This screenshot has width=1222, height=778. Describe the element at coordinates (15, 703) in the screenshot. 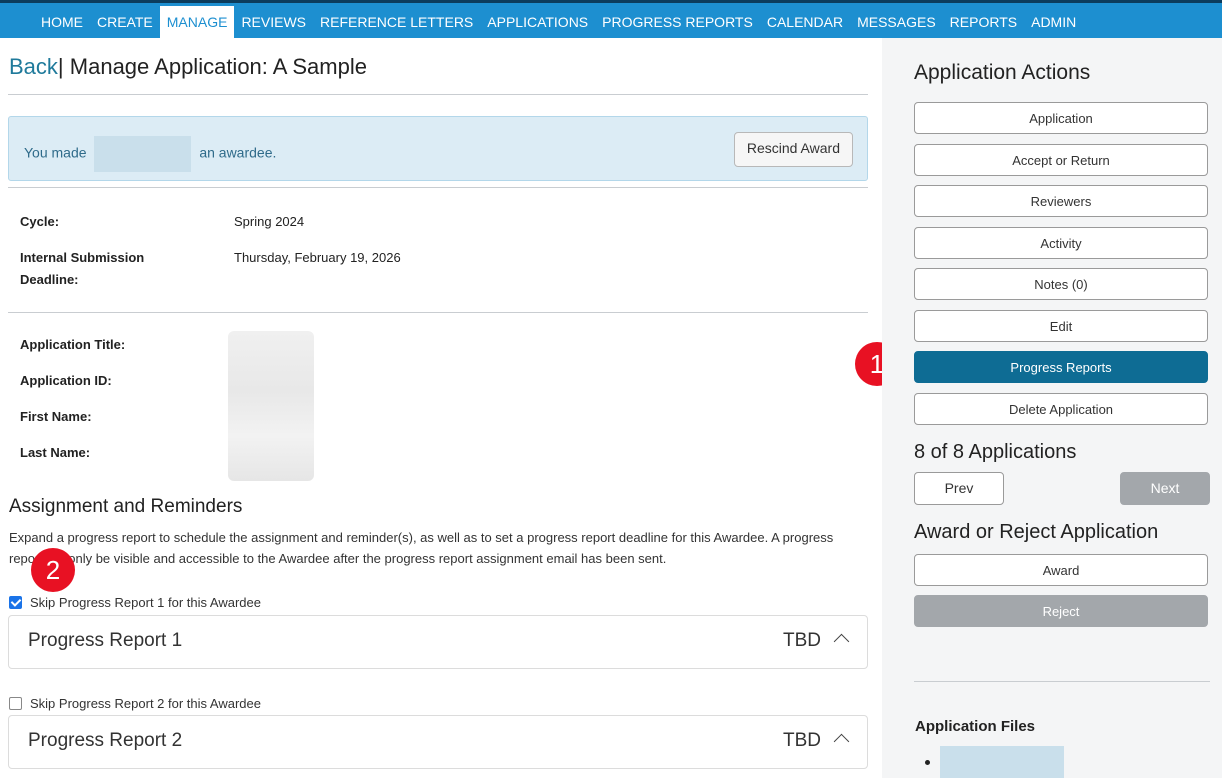

I see `skip-report-2-checkbox` at that location.